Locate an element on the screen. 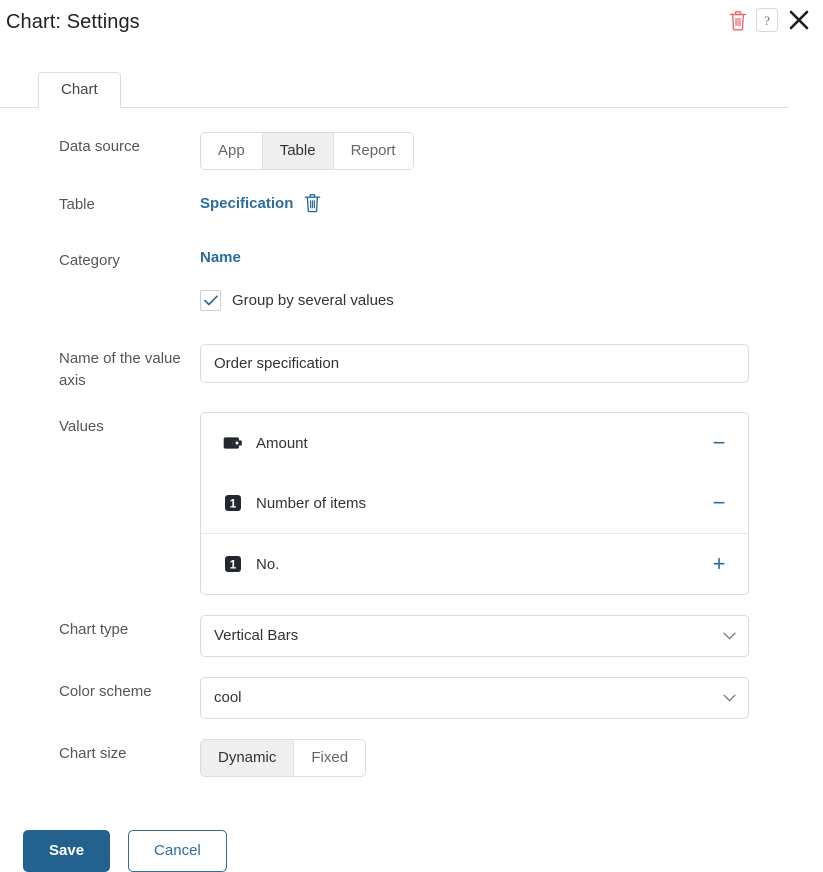 The width and height of the screenshot is (823, 872). table-label: Table is located at coordinates (77, 204).